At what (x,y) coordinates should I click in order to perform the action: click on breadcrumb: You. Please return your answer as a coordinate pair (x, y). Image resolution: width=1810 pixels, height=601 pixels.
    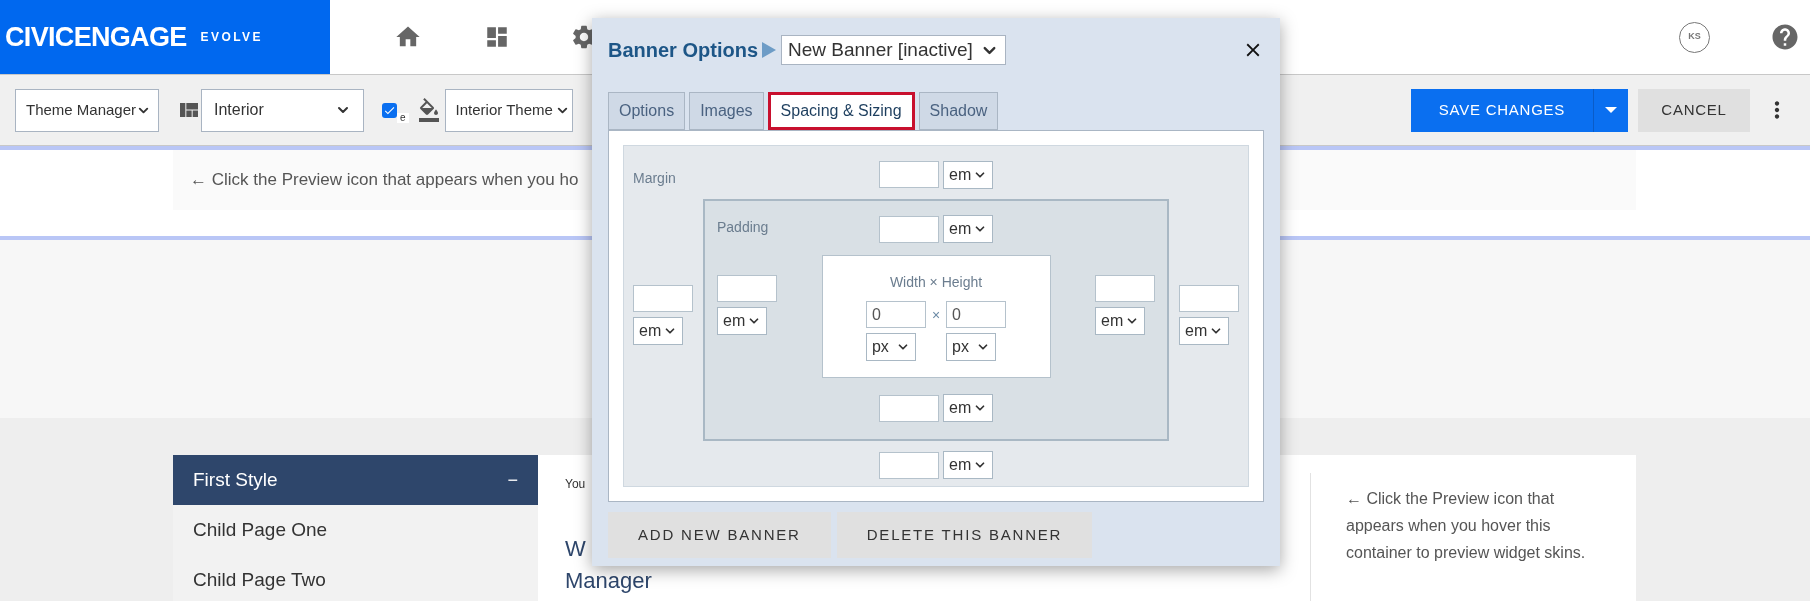
    Looking at the image, I should click on (575, 484).